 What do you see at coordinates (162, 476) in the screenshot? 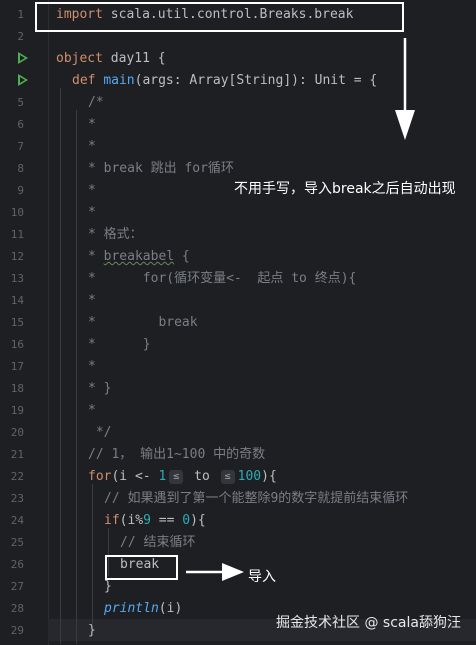
I see `number-literal: 1` at bounding box center [162, 476].